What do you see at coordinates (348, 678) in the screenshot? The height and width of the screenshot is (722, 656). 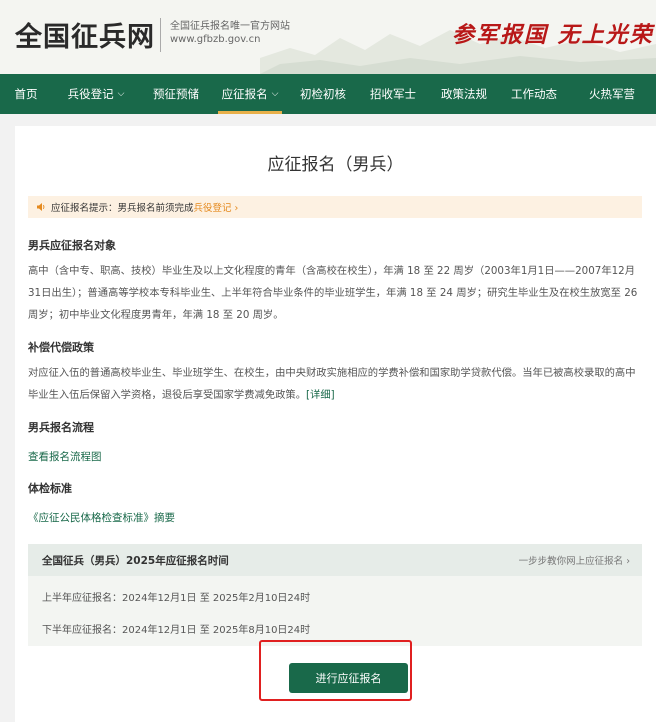 I see `apply-button: 进行应征报名` at bounding box center [348, 678].